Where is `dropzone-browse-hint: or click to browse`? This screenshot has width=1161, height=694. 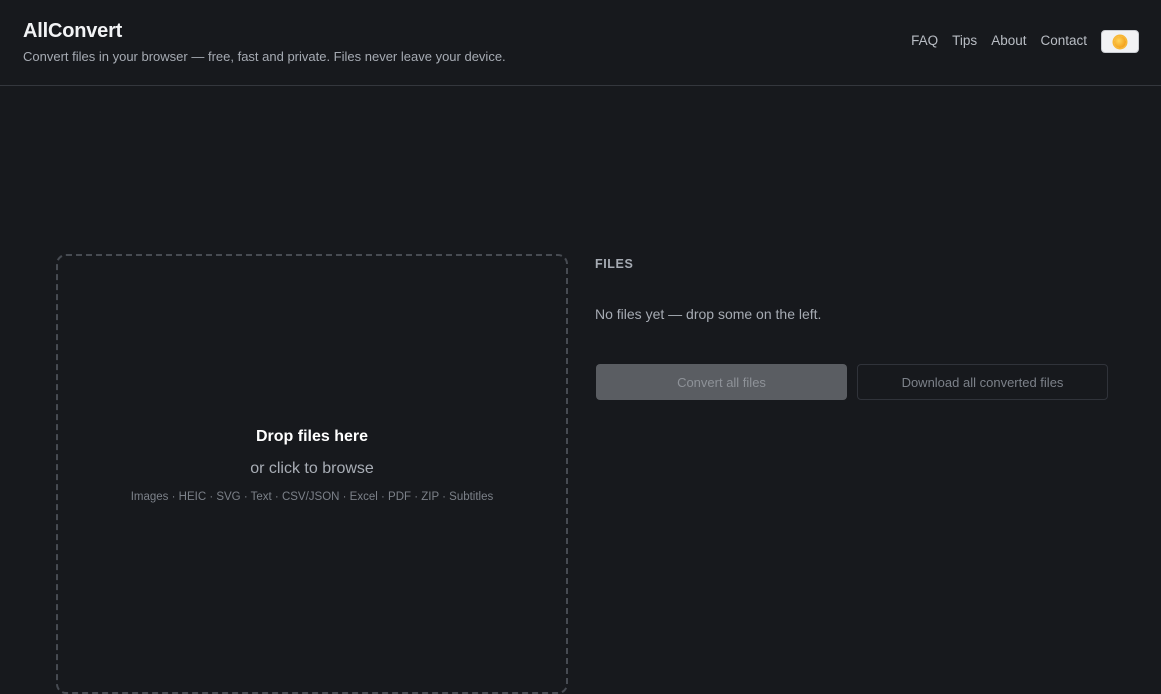
dropzone-browse-hint: or click to browse is located at coordinates (312, 468).